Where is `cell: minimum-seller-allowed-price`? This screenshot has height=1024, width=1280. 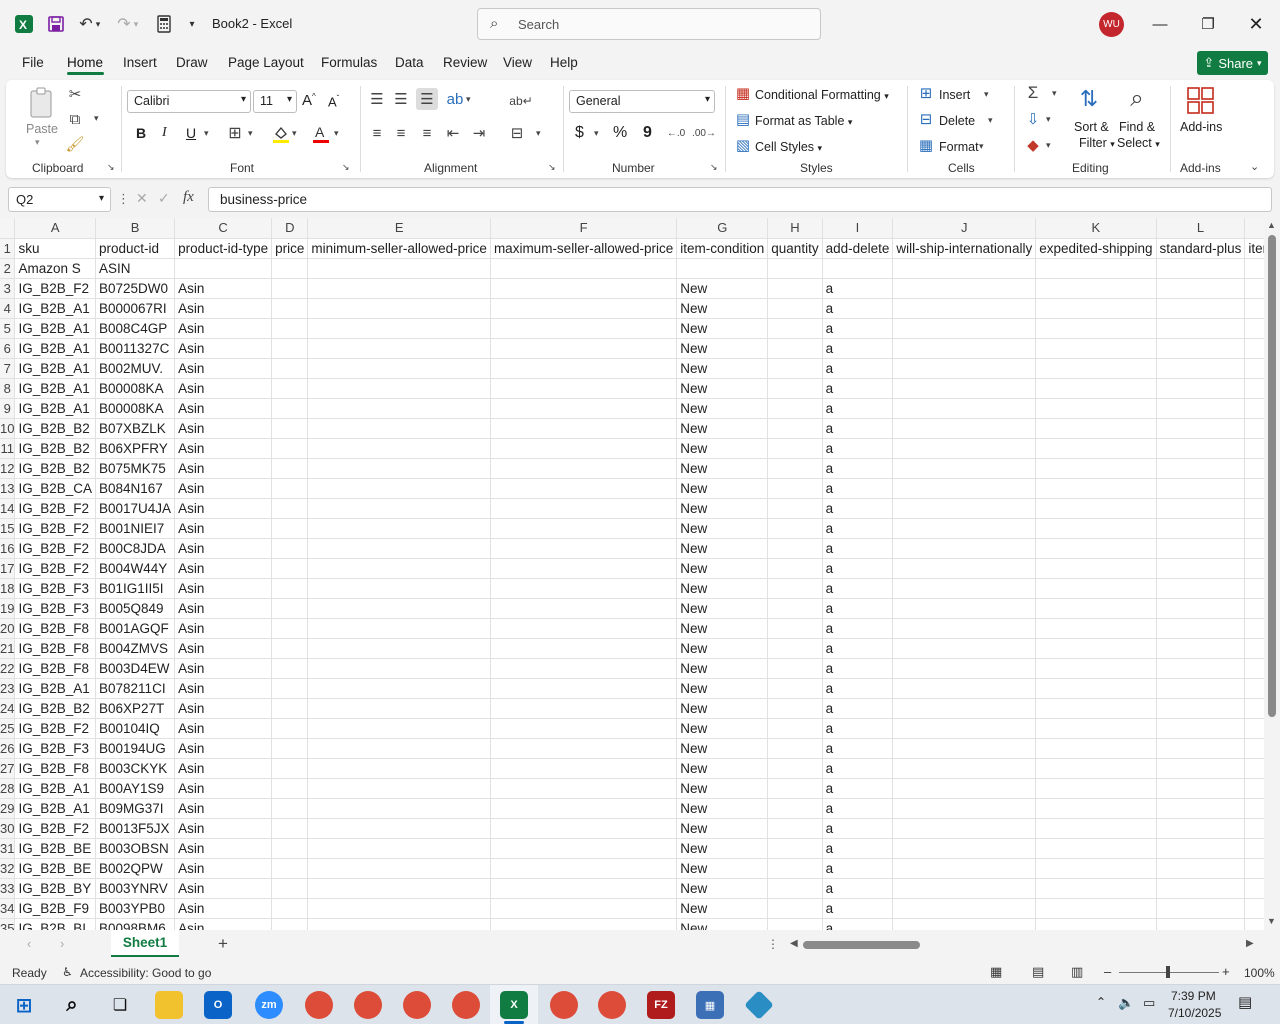 cell: minimum-seller-allowed-price is located at coordinates (399, 248).